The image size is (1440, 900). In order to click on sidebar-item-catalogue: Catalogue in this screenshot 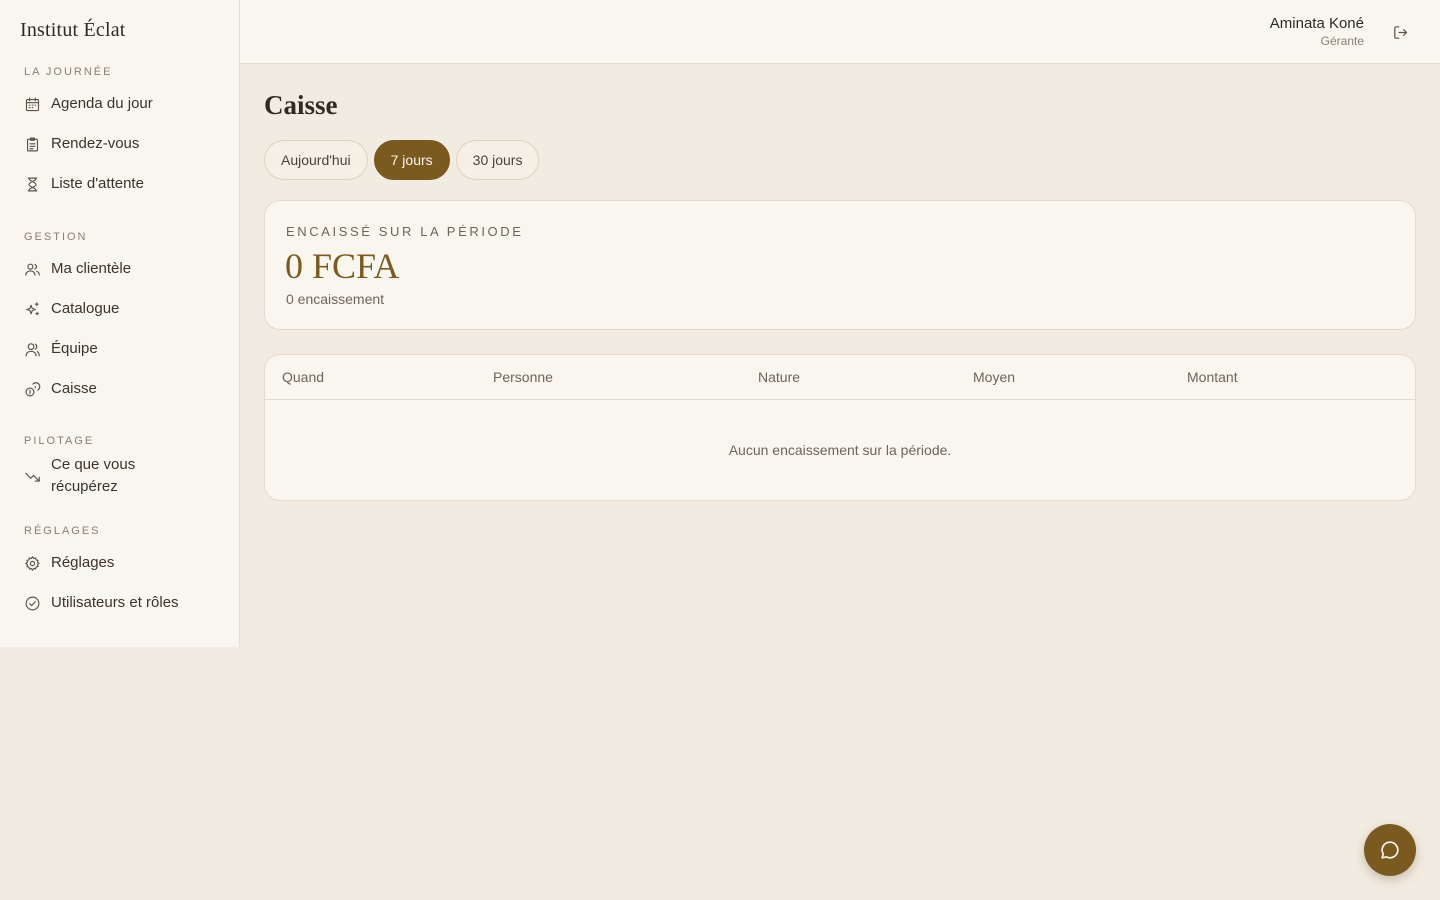, I will do `click(120, 309)`.